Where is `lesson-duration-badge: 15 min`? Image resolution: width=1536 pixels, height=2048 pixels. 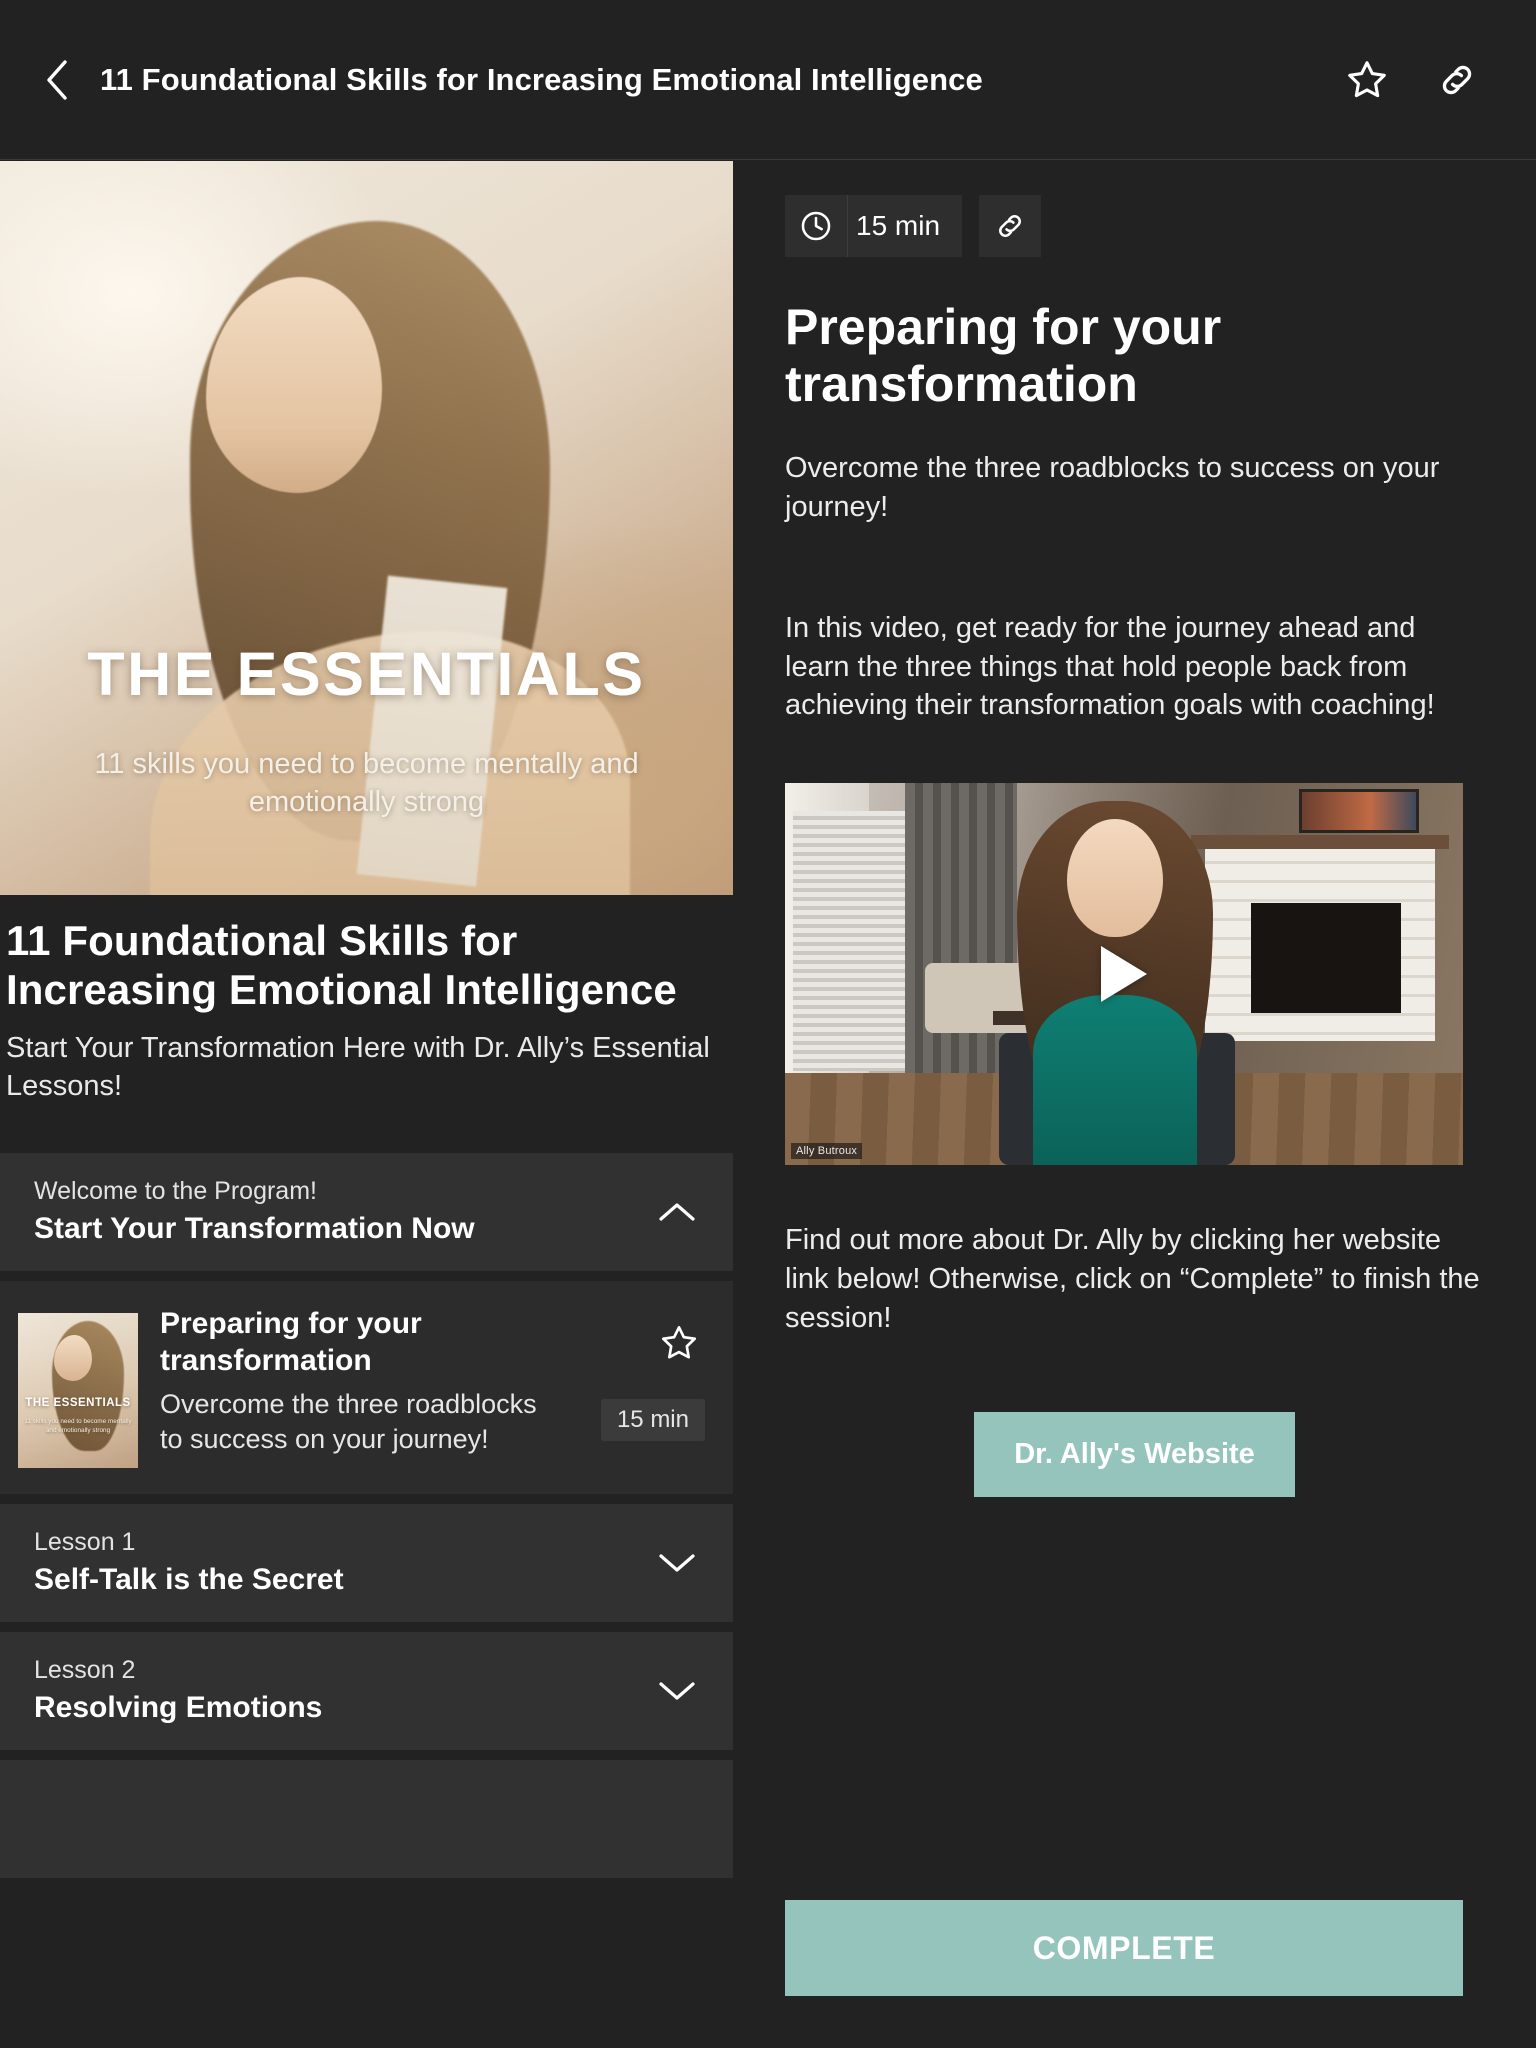
lesson-duration-badge: 15 min is located at coordinates (652, 1419).